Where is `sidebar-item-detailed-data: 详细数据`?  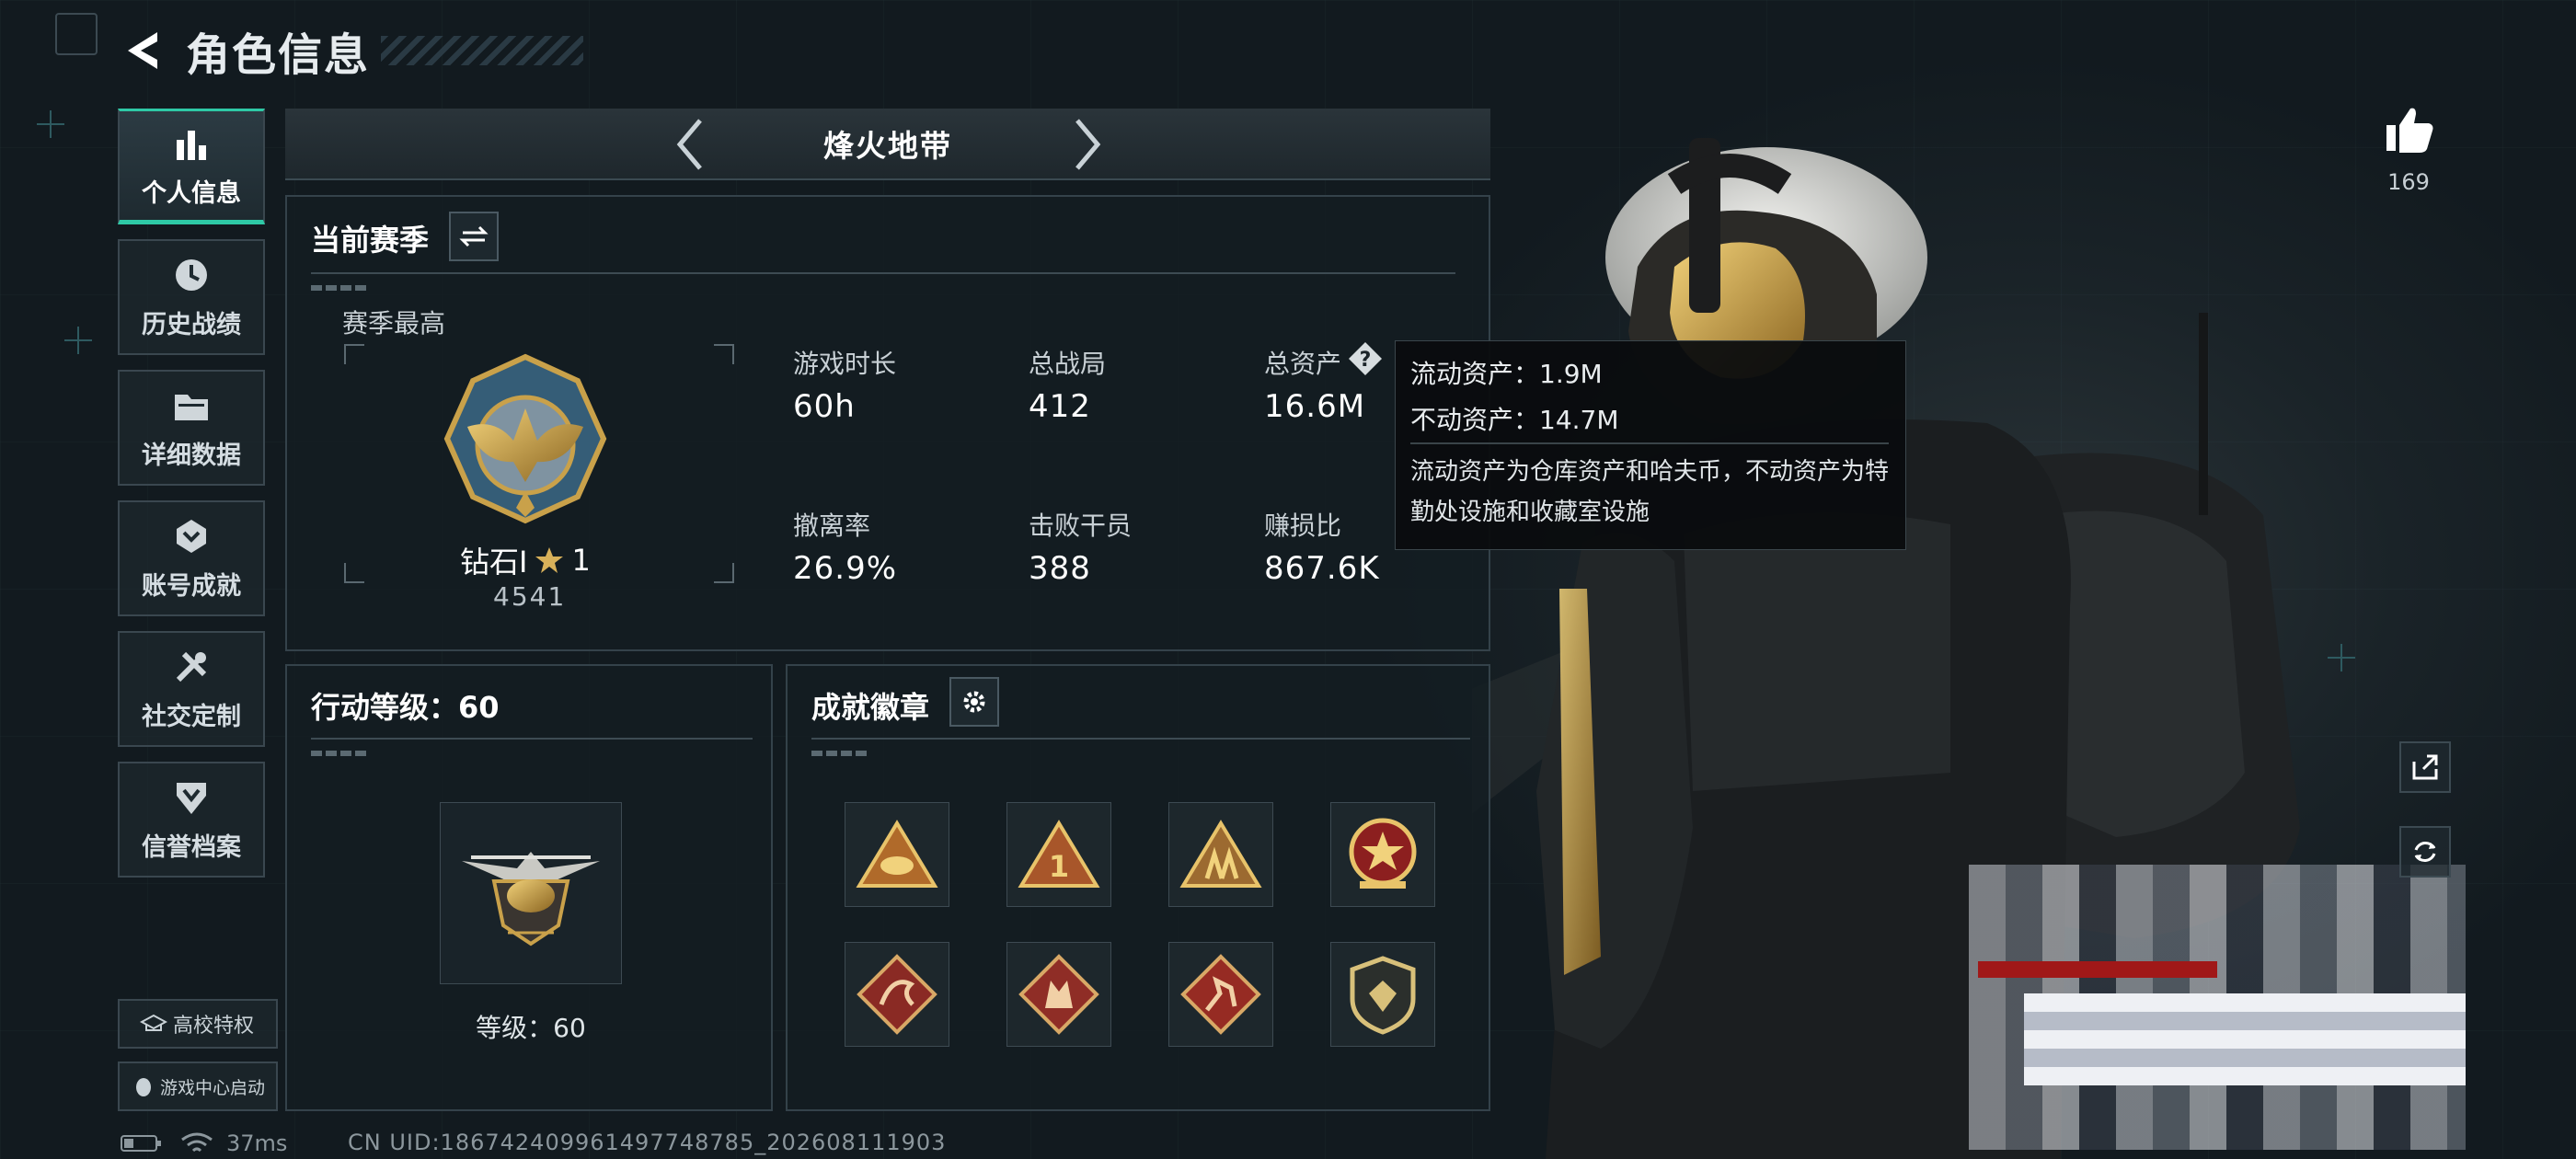
sidebar-item-detailed-data: 详细数据 is located at coordinates (191, 428).